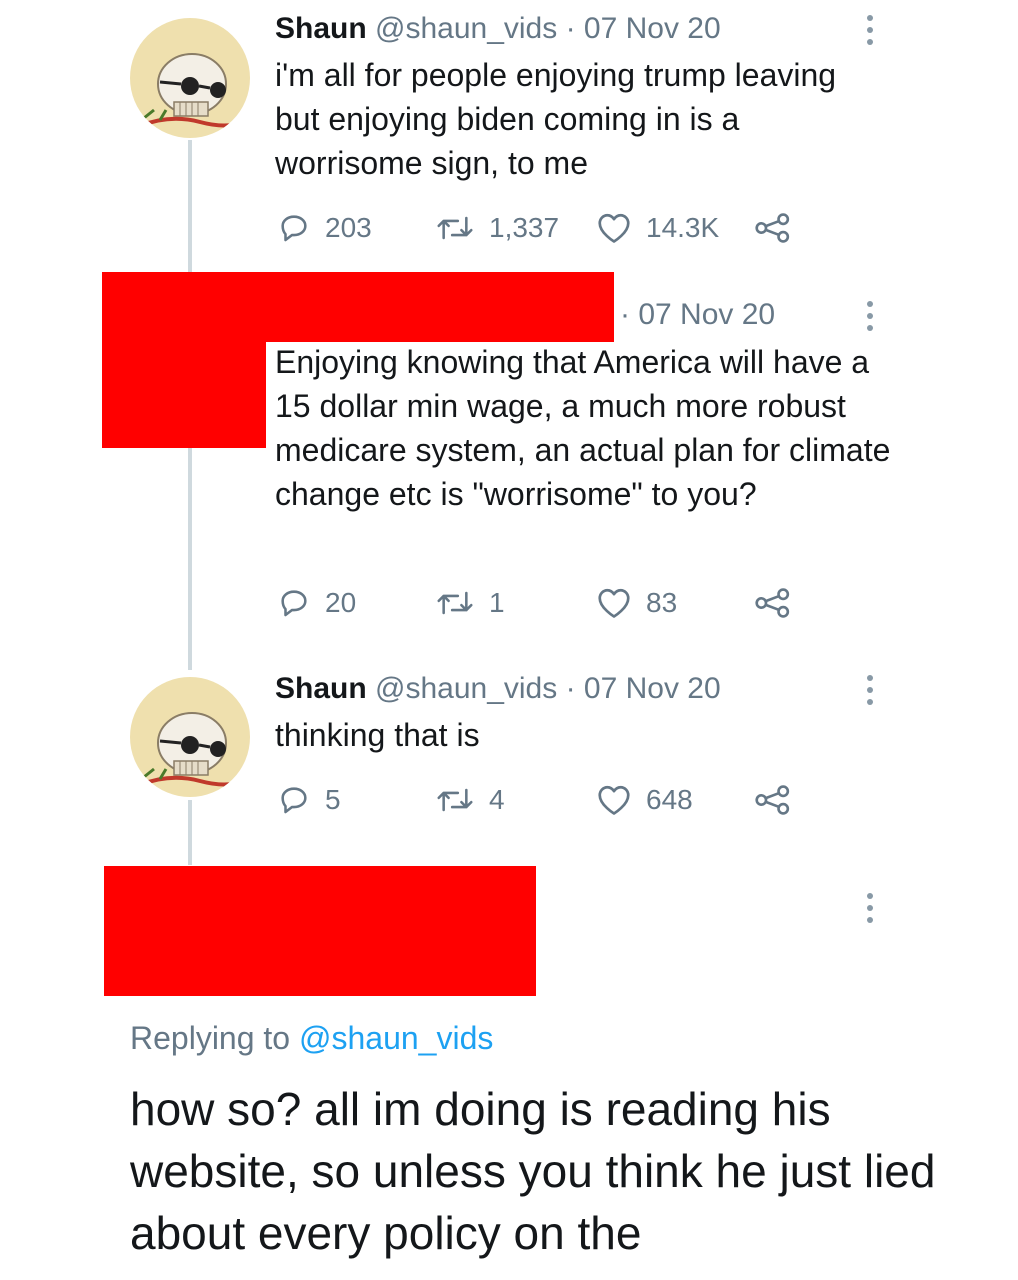 This screenshot has width=1018, height=1280. I want to click on reply-button: 203, so click(324, 228).